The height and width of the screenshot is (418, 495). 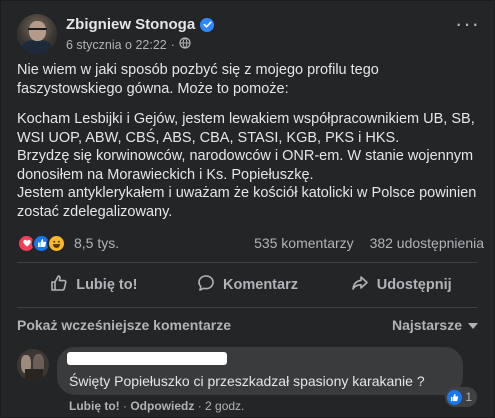 I want to click on comments-bar: Pokaż wcześniejsze komentarze Najstarsze, so click(x=247, y=325).